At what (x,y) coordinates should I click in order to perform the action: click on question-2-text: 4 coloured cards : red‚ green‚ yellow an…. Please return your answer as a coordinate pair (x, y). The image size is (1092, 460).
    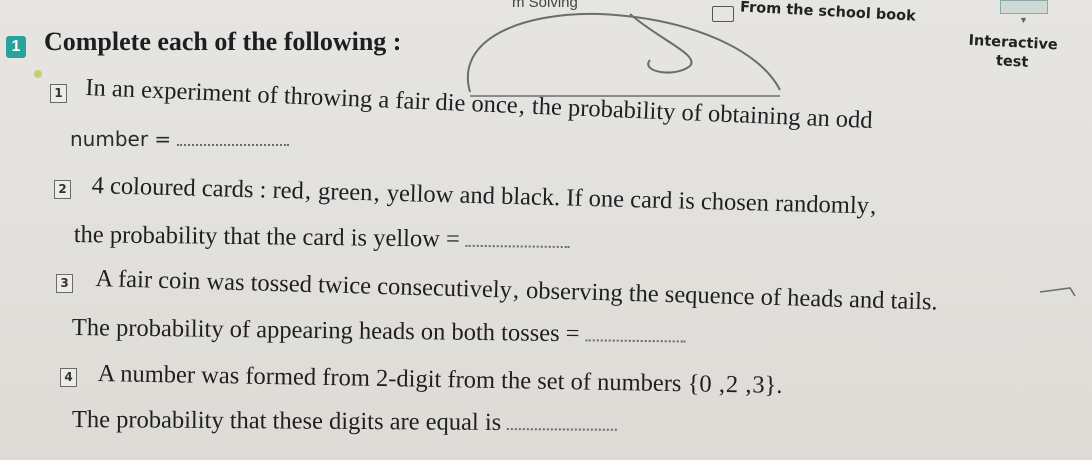
    Looking at the image, I should click on (484, 196).